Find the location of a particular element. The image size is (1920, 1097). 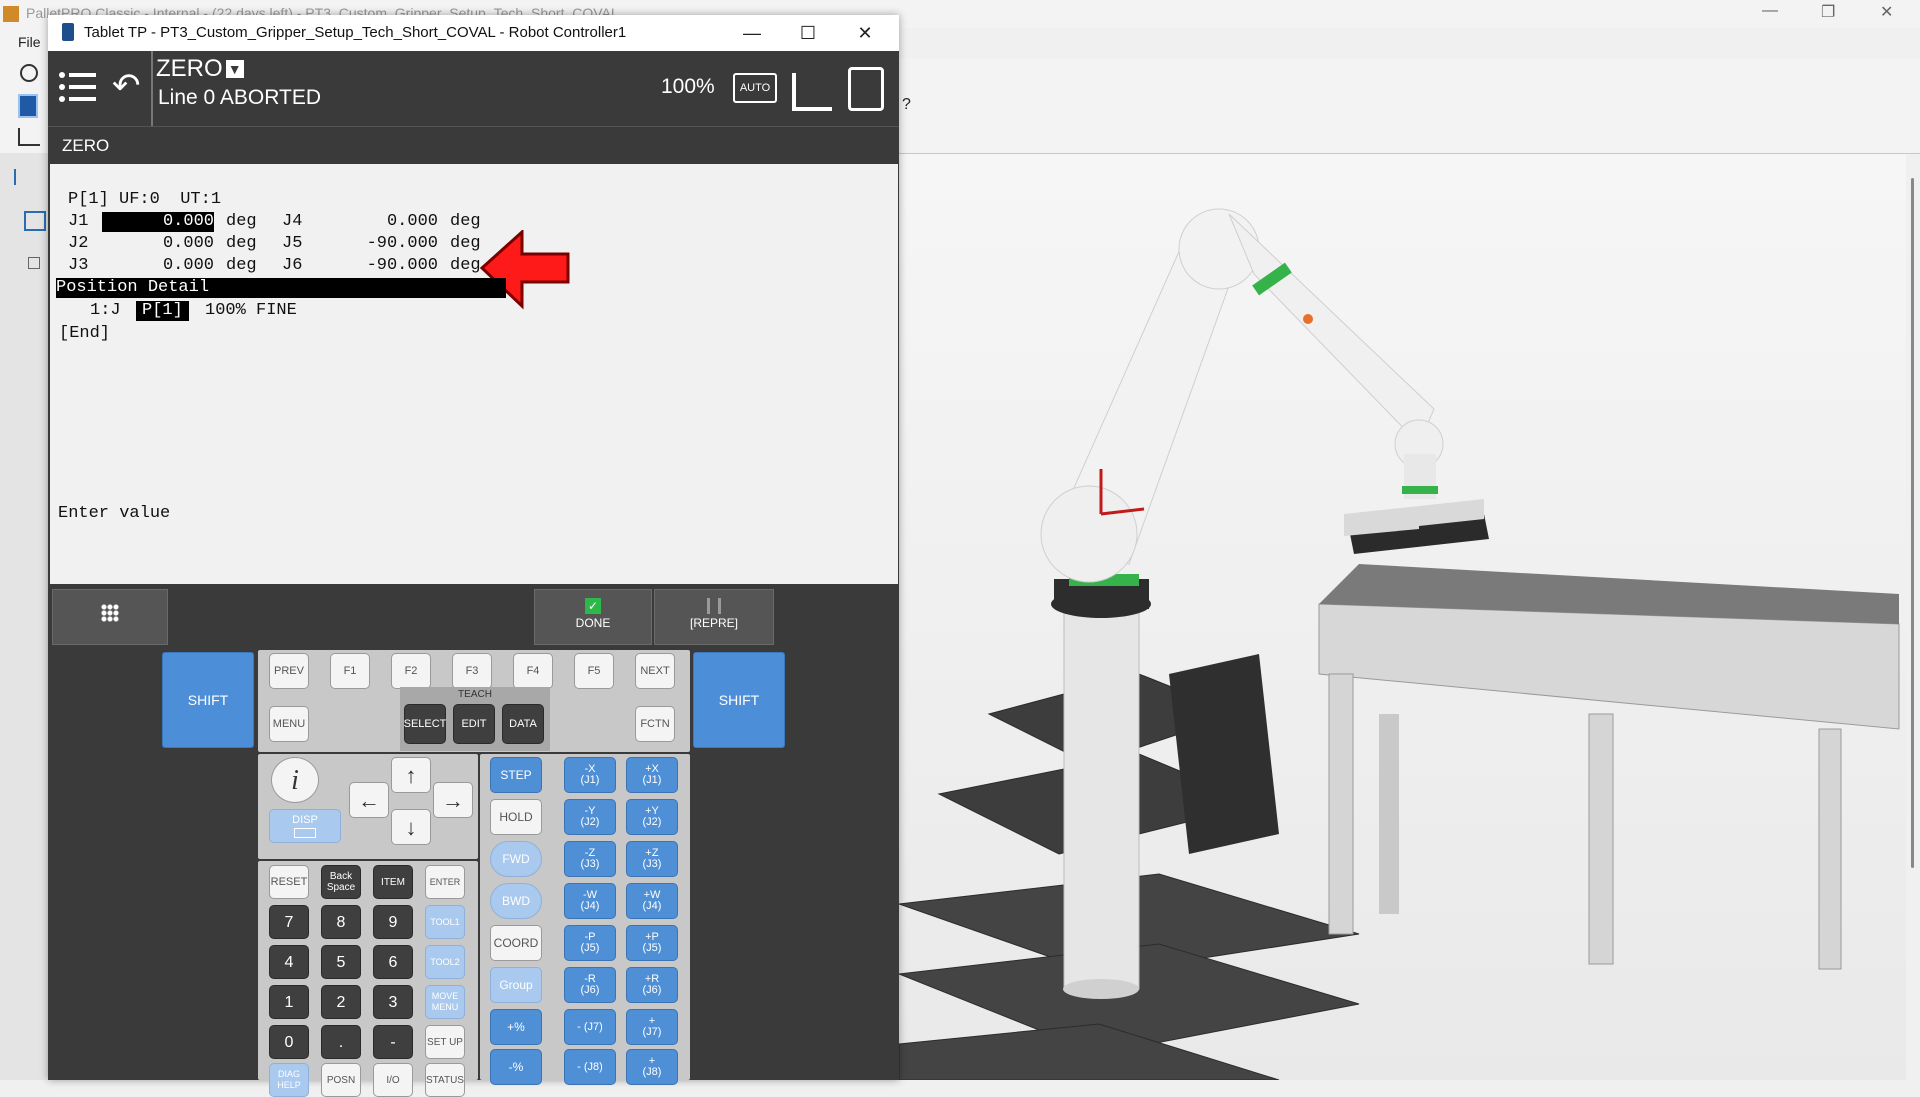

info-icon: i is located at coordinates (295, 780).